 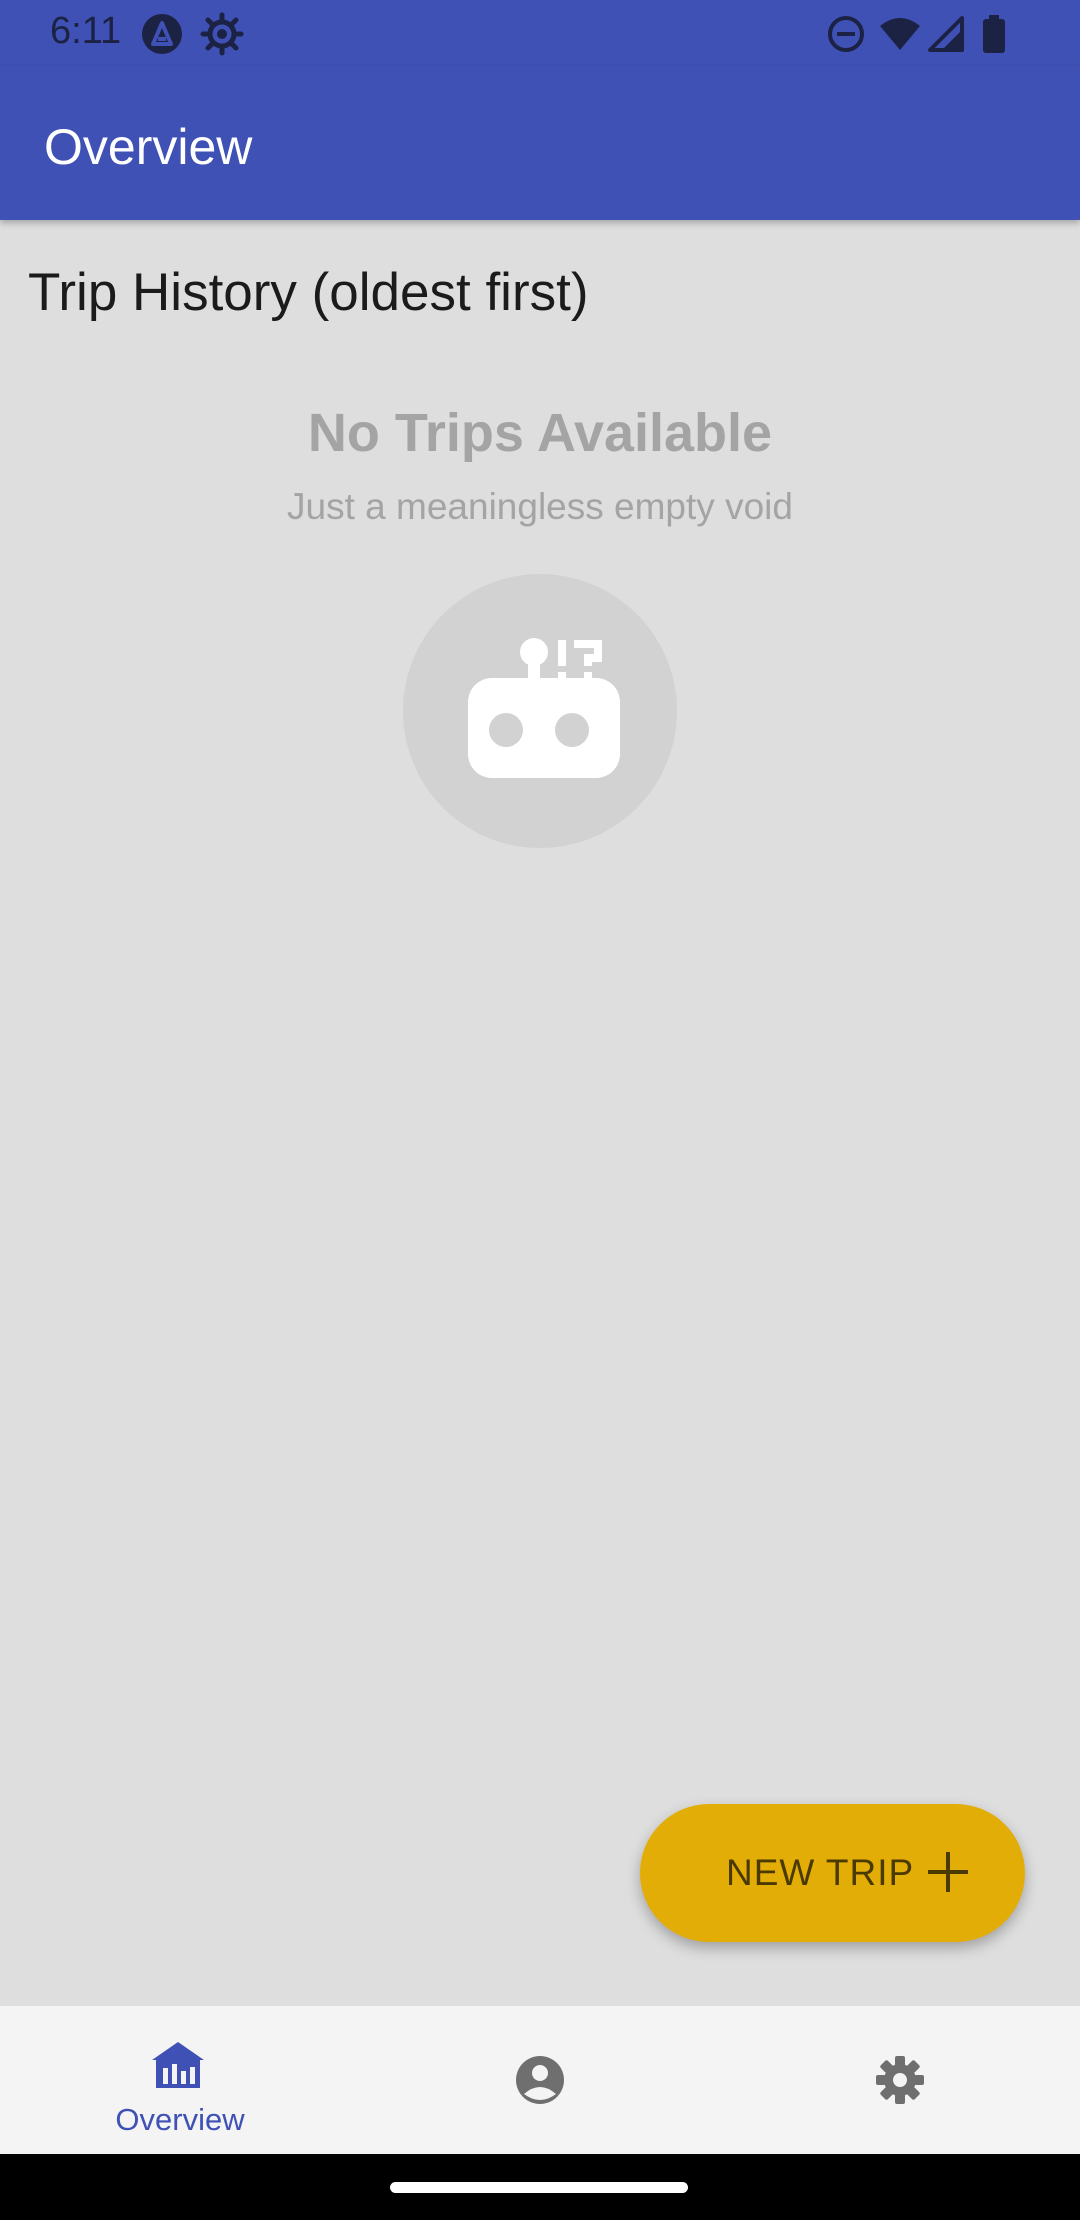 What do you see at coordinates (540, 433) in the screenshot?
I see `empty-state-title: No Trips Available` at bounding box center [540, 433].